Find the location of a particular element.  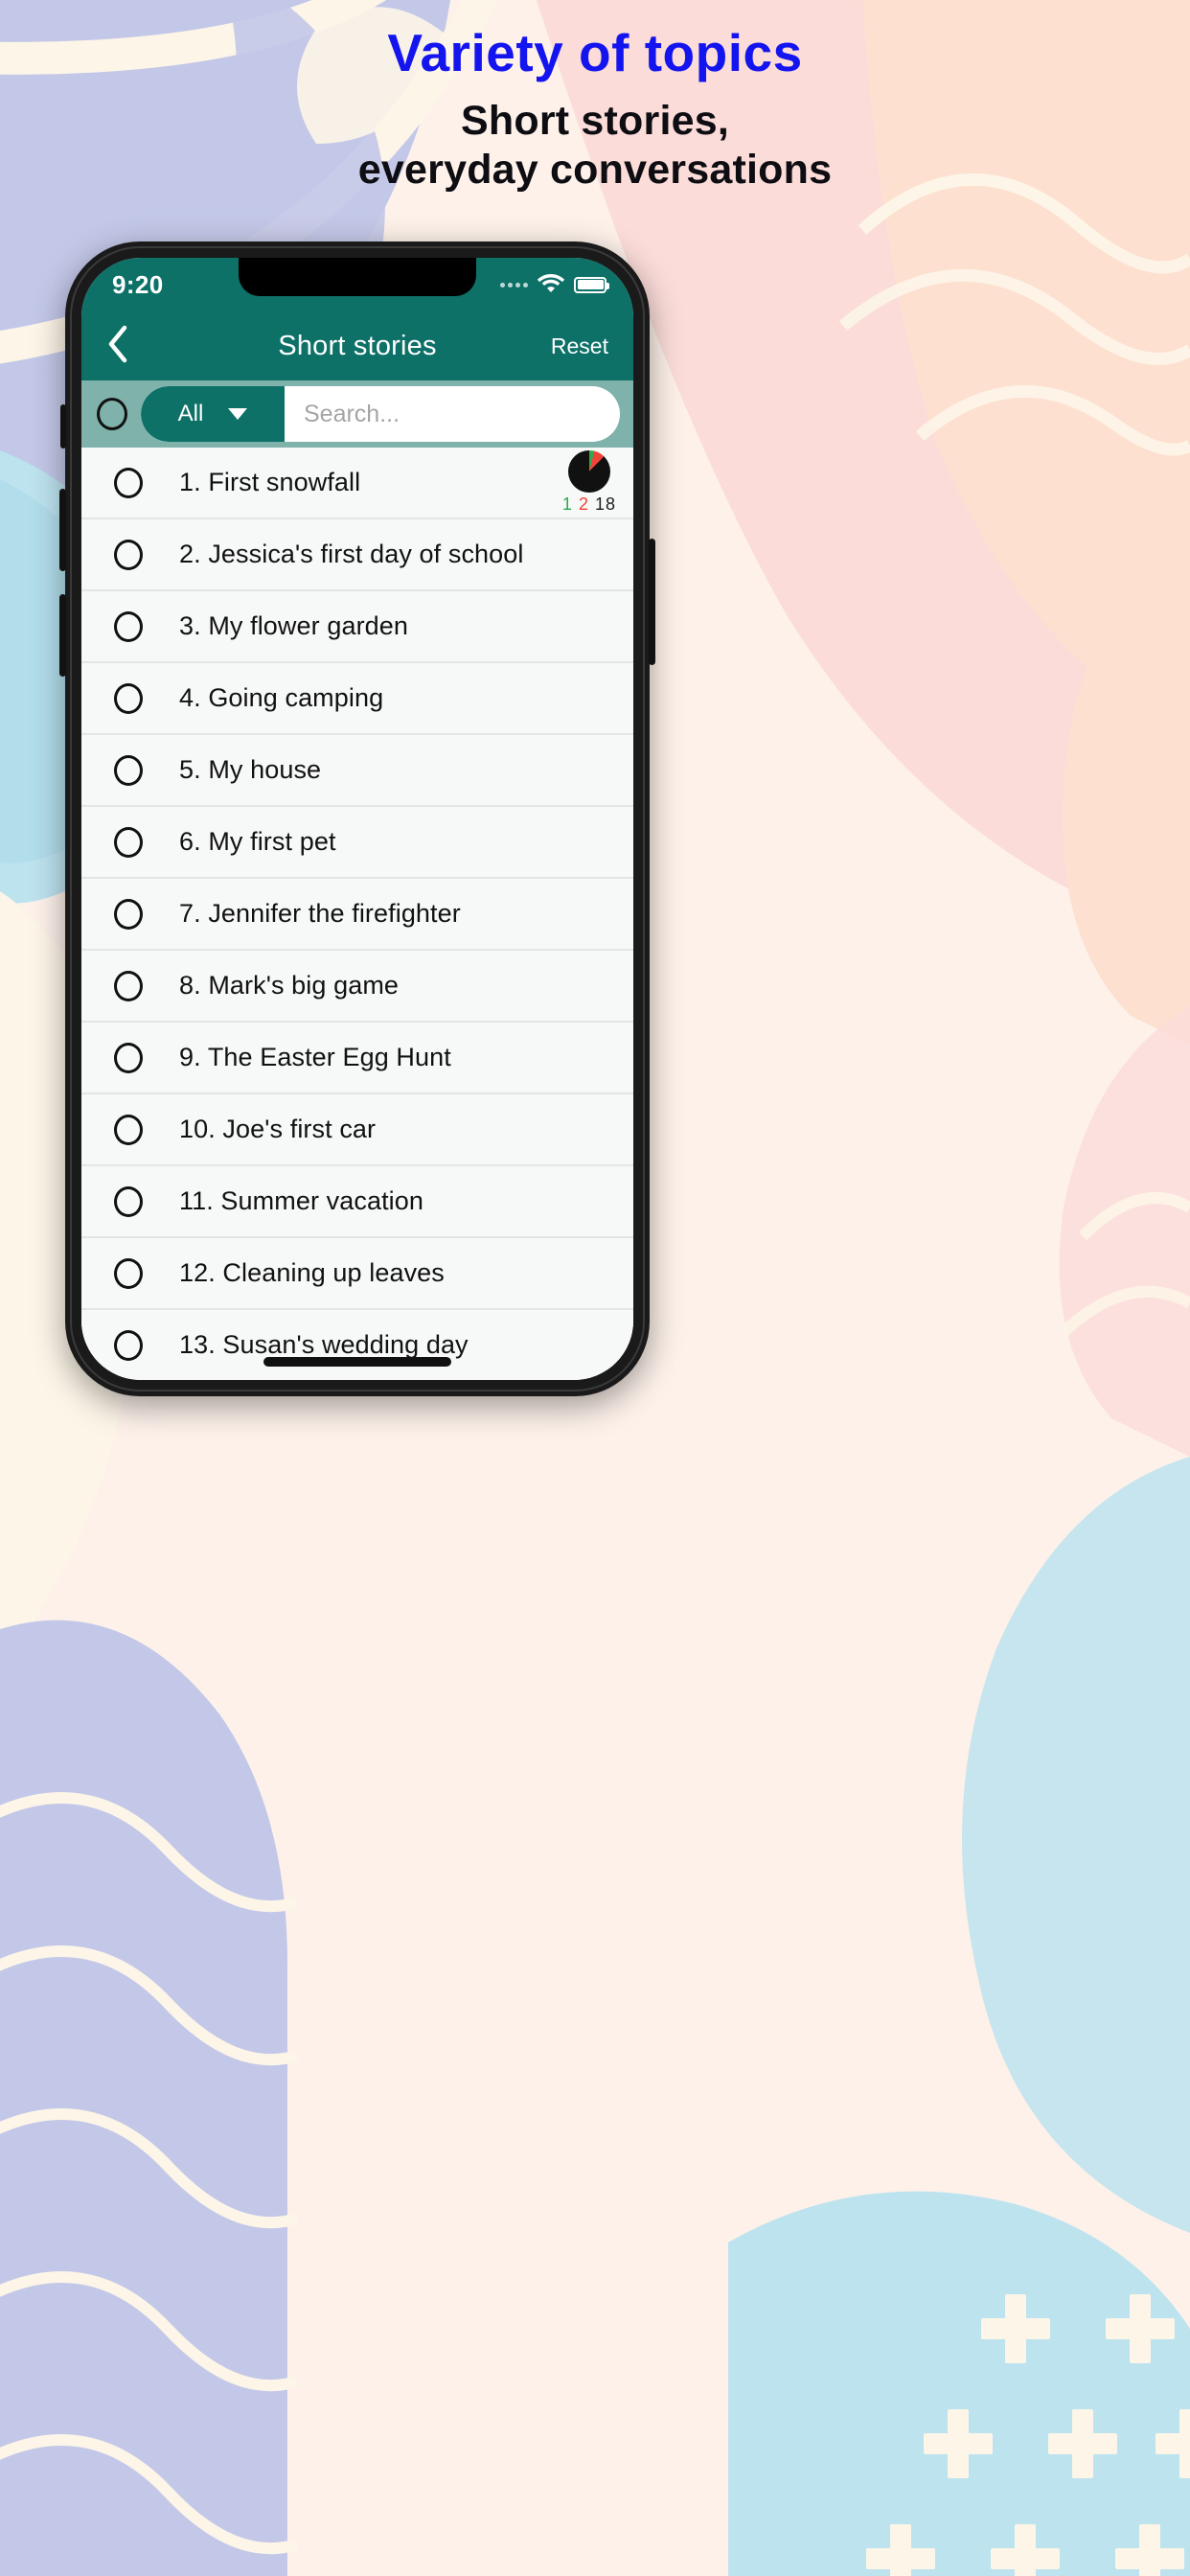

notch is located at coordinates (358, 277).